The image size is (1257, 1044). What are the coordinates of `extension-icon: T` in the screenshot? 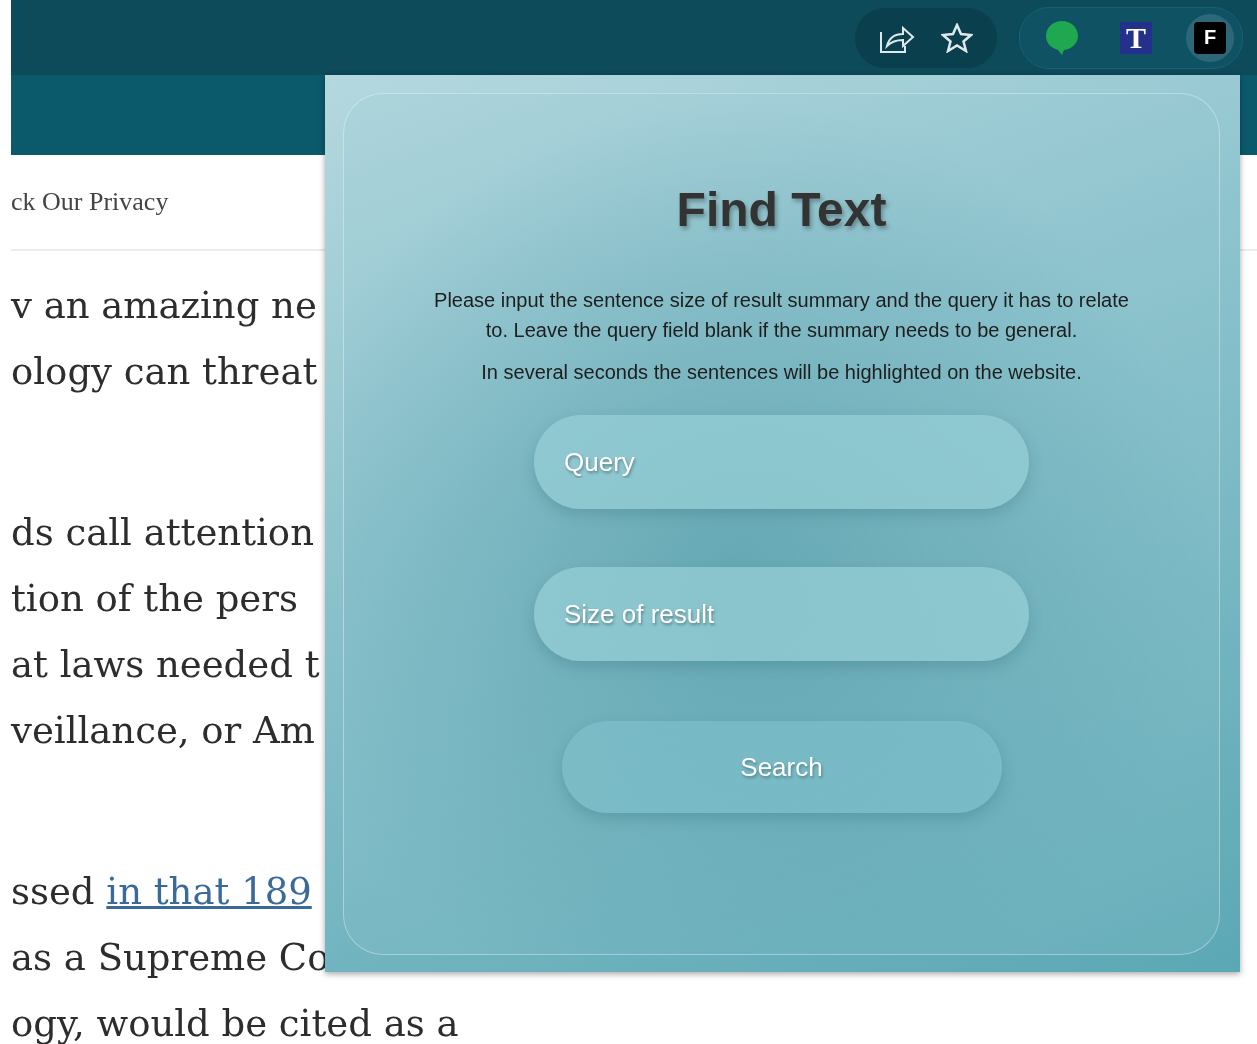 It's located at (1136, 37).